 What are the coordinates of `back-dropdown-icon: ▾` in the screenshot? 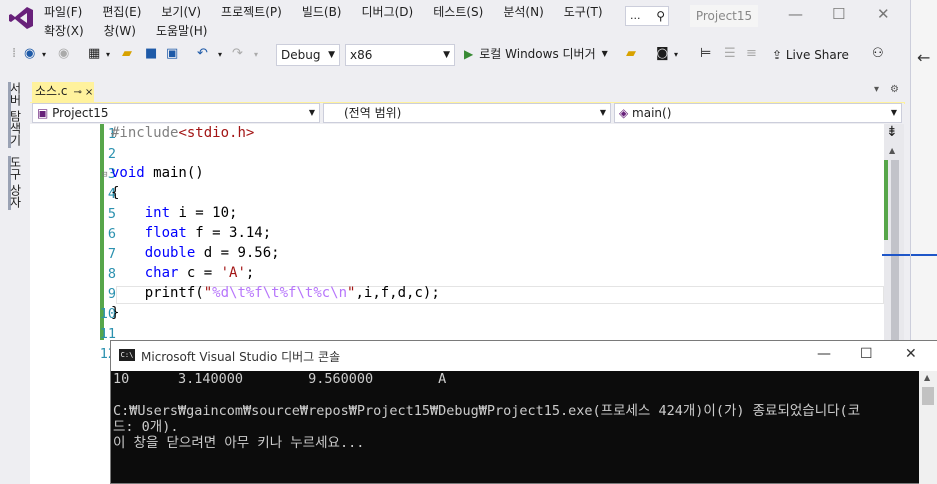 It's located at (44, 54).